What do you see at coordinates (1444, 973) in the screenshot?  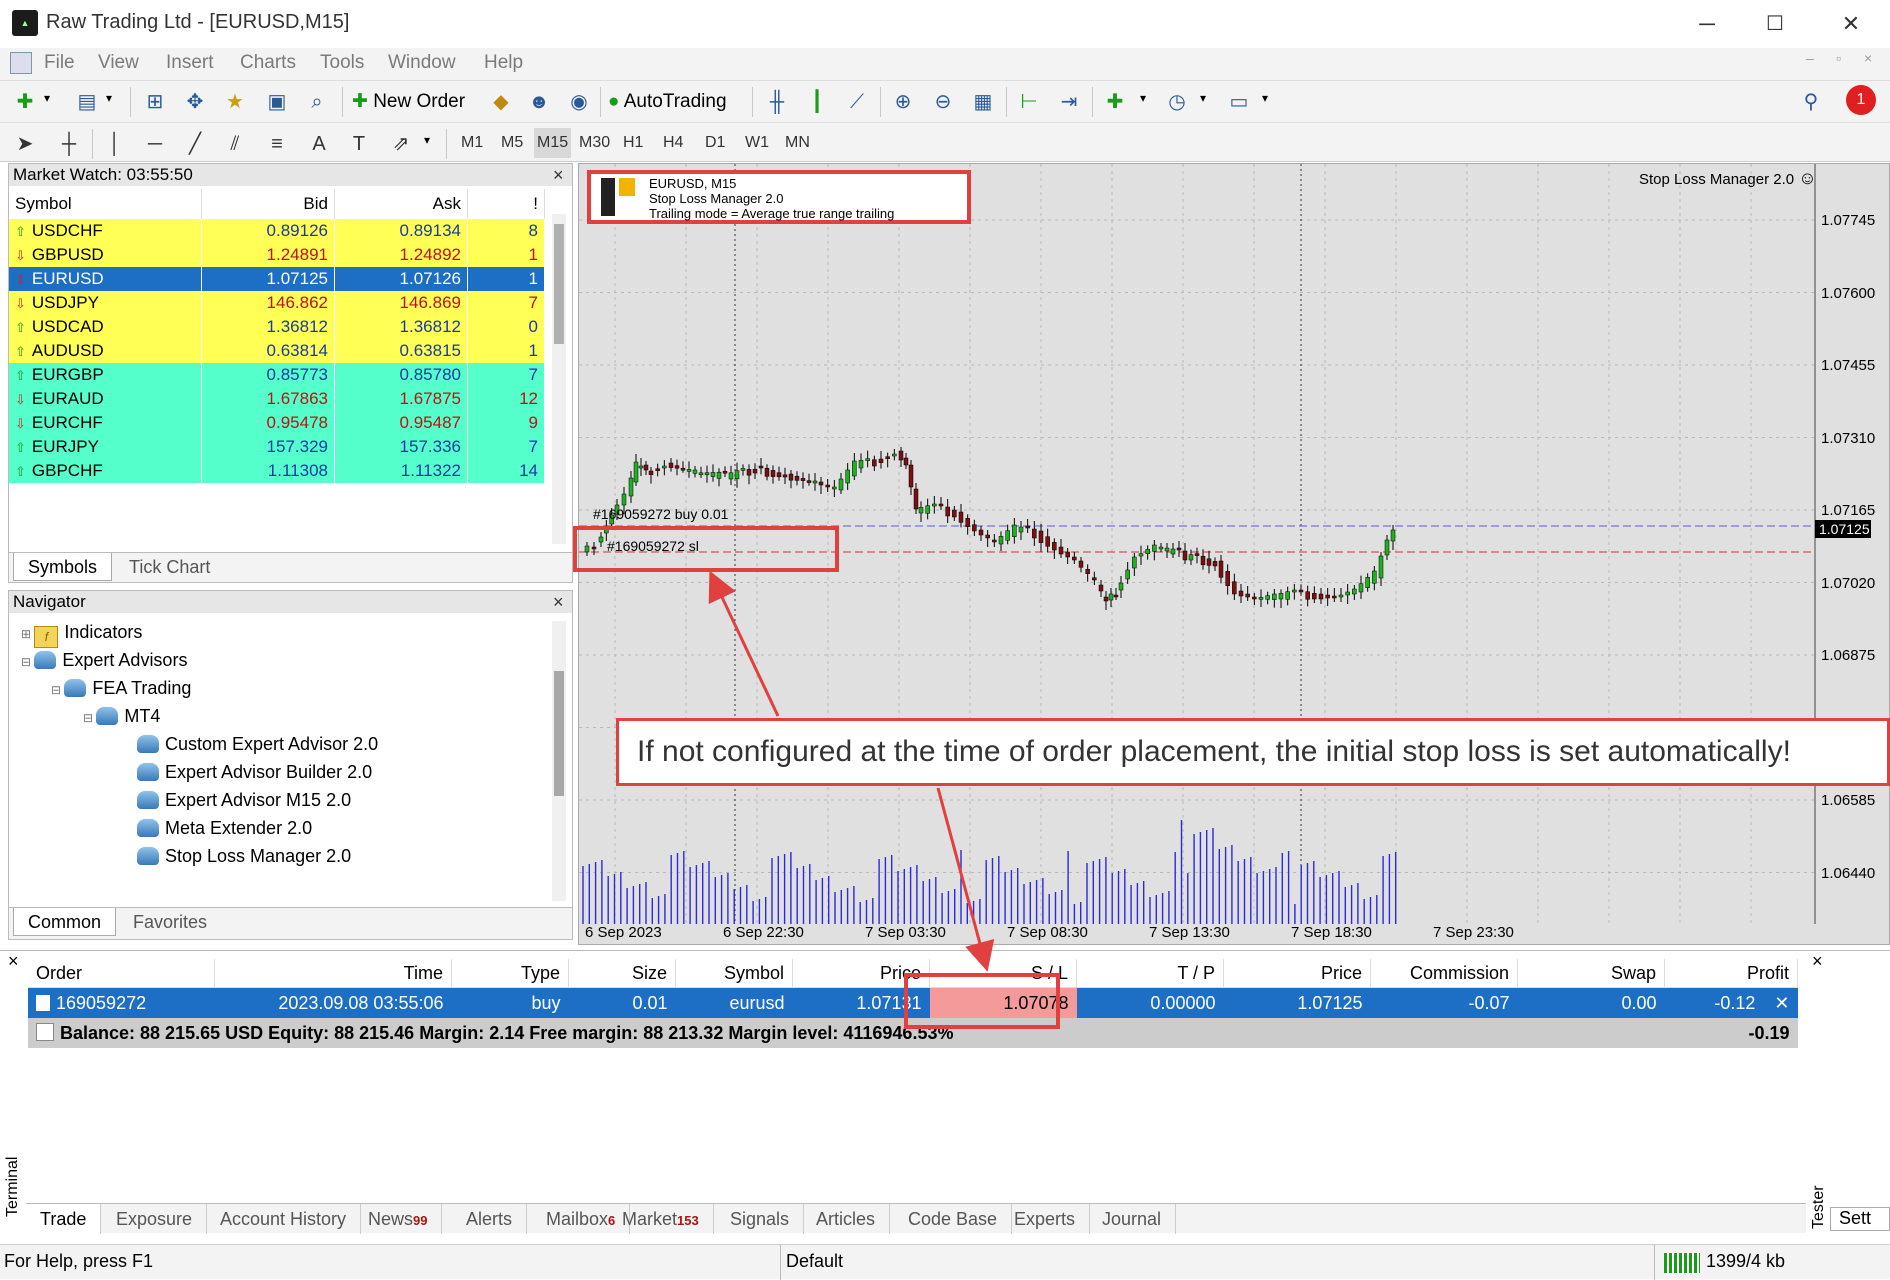 I see `column-commission: Commission` at bounding box center [1444, 973].